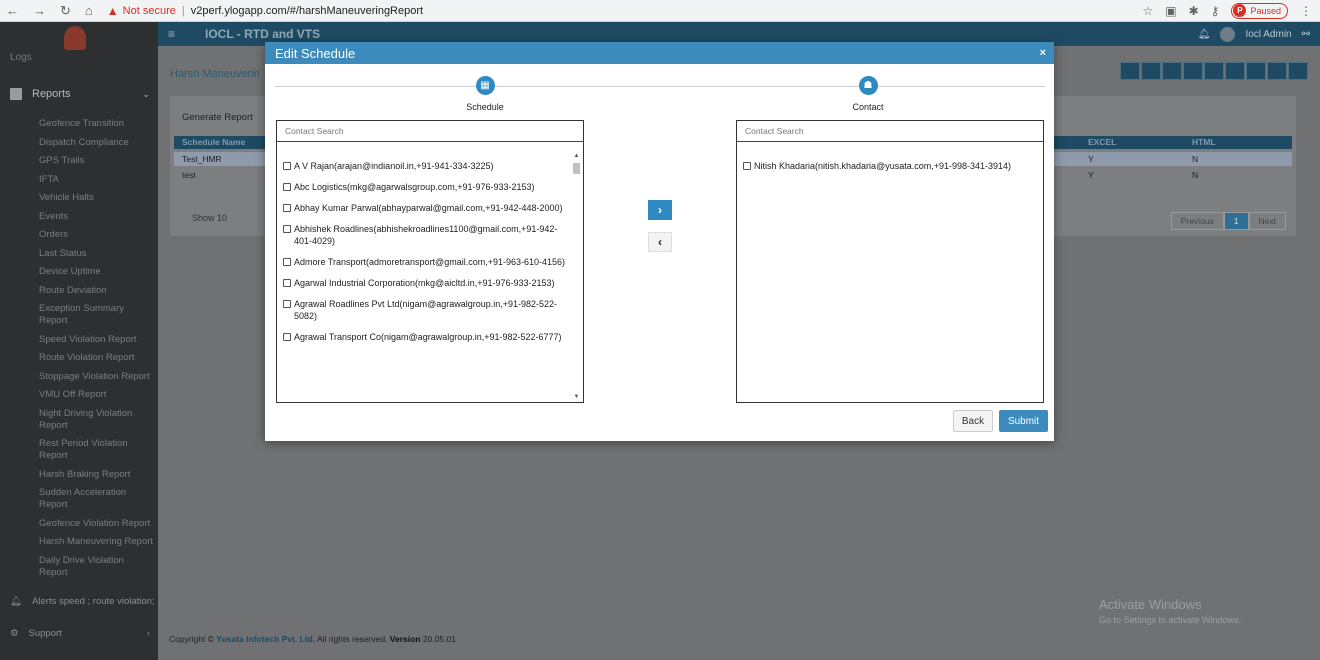 This screenshot has width=1320, height=660. Describe the element at coordinates (80, 633) in the screenshot. I see `sidebar-item-support: ⚙ Support ‹` at that location.